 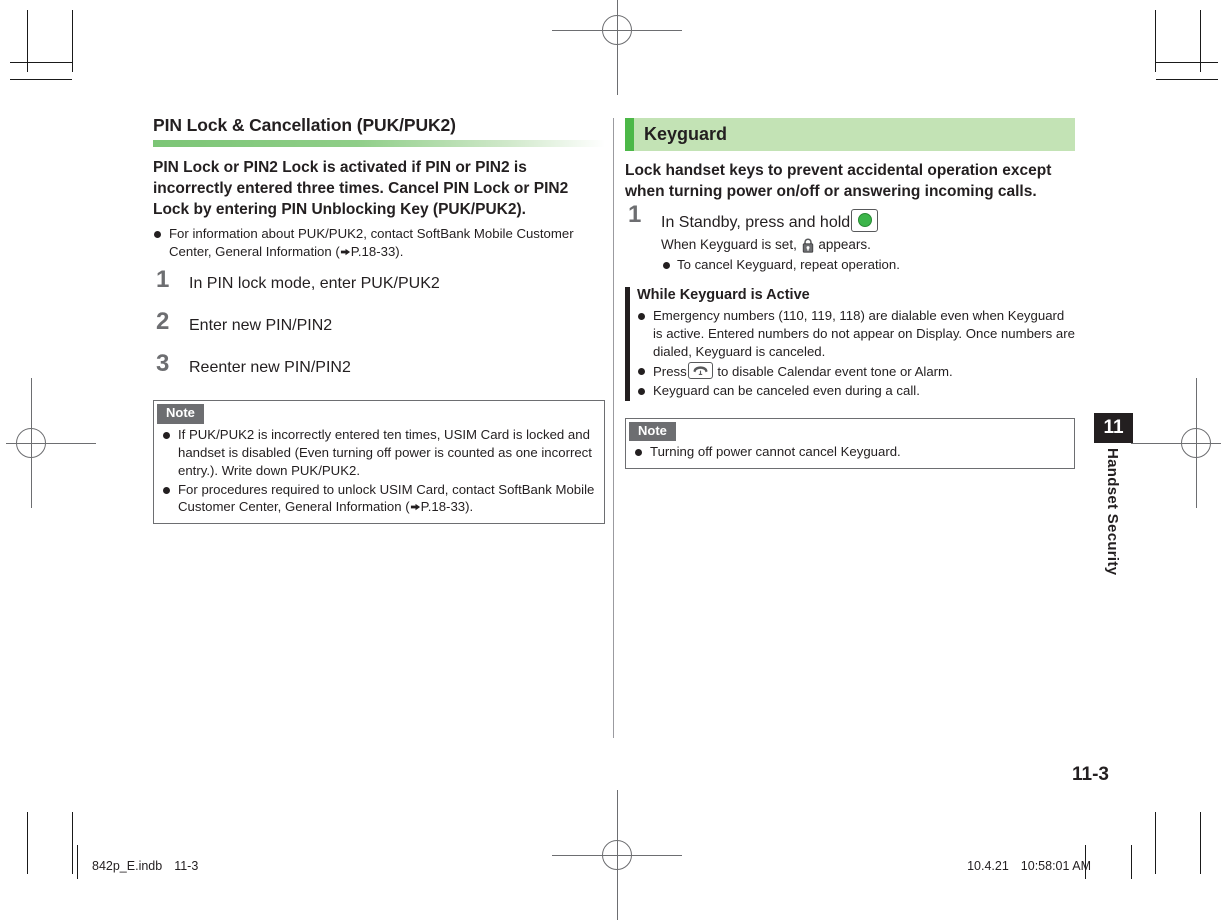 What do you see at coordinates (373, 251) in the screenshot?
I see `left-bullet-ref: P.18-33` at bounding box center [373, 251].